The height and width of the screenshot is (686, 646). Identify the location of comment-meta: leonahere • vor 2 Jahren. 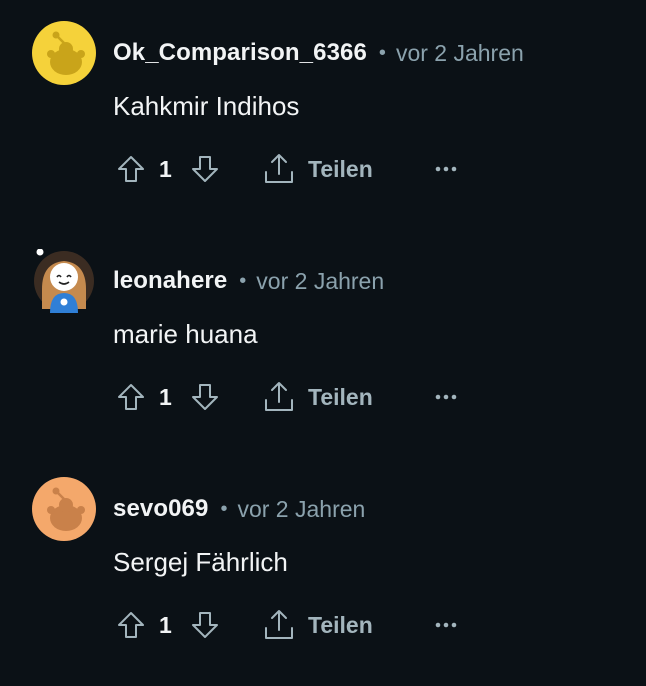
(248, 281).